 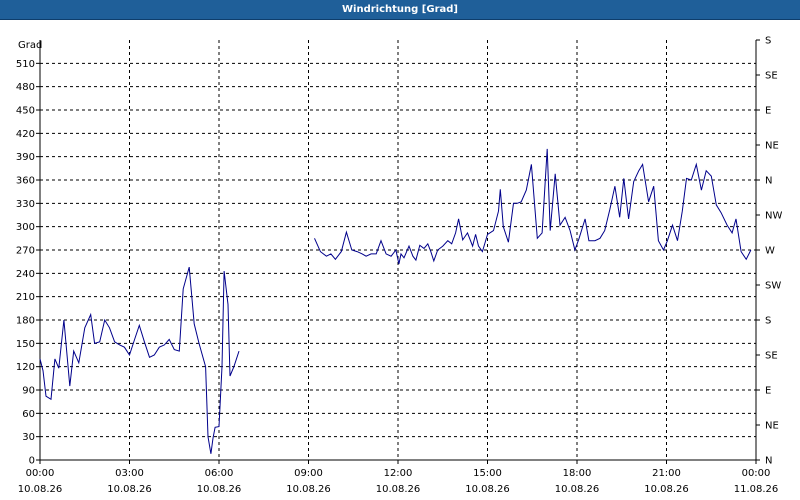 I want to click on y-axis-label: Grad, so click(x=30, y=45).